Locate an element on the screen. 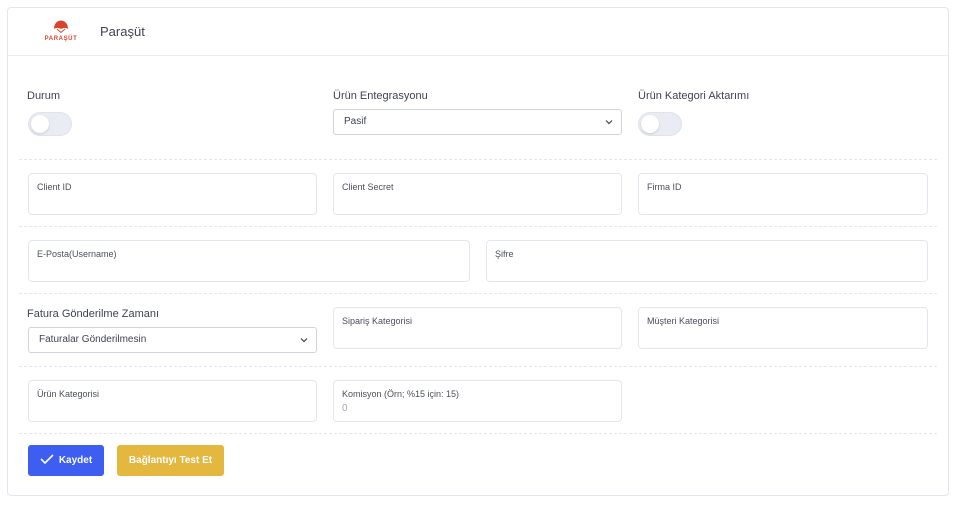 This screenshot has width=959, height=508. client-secret-field: Client Secret is located at coordinates (477, 194).